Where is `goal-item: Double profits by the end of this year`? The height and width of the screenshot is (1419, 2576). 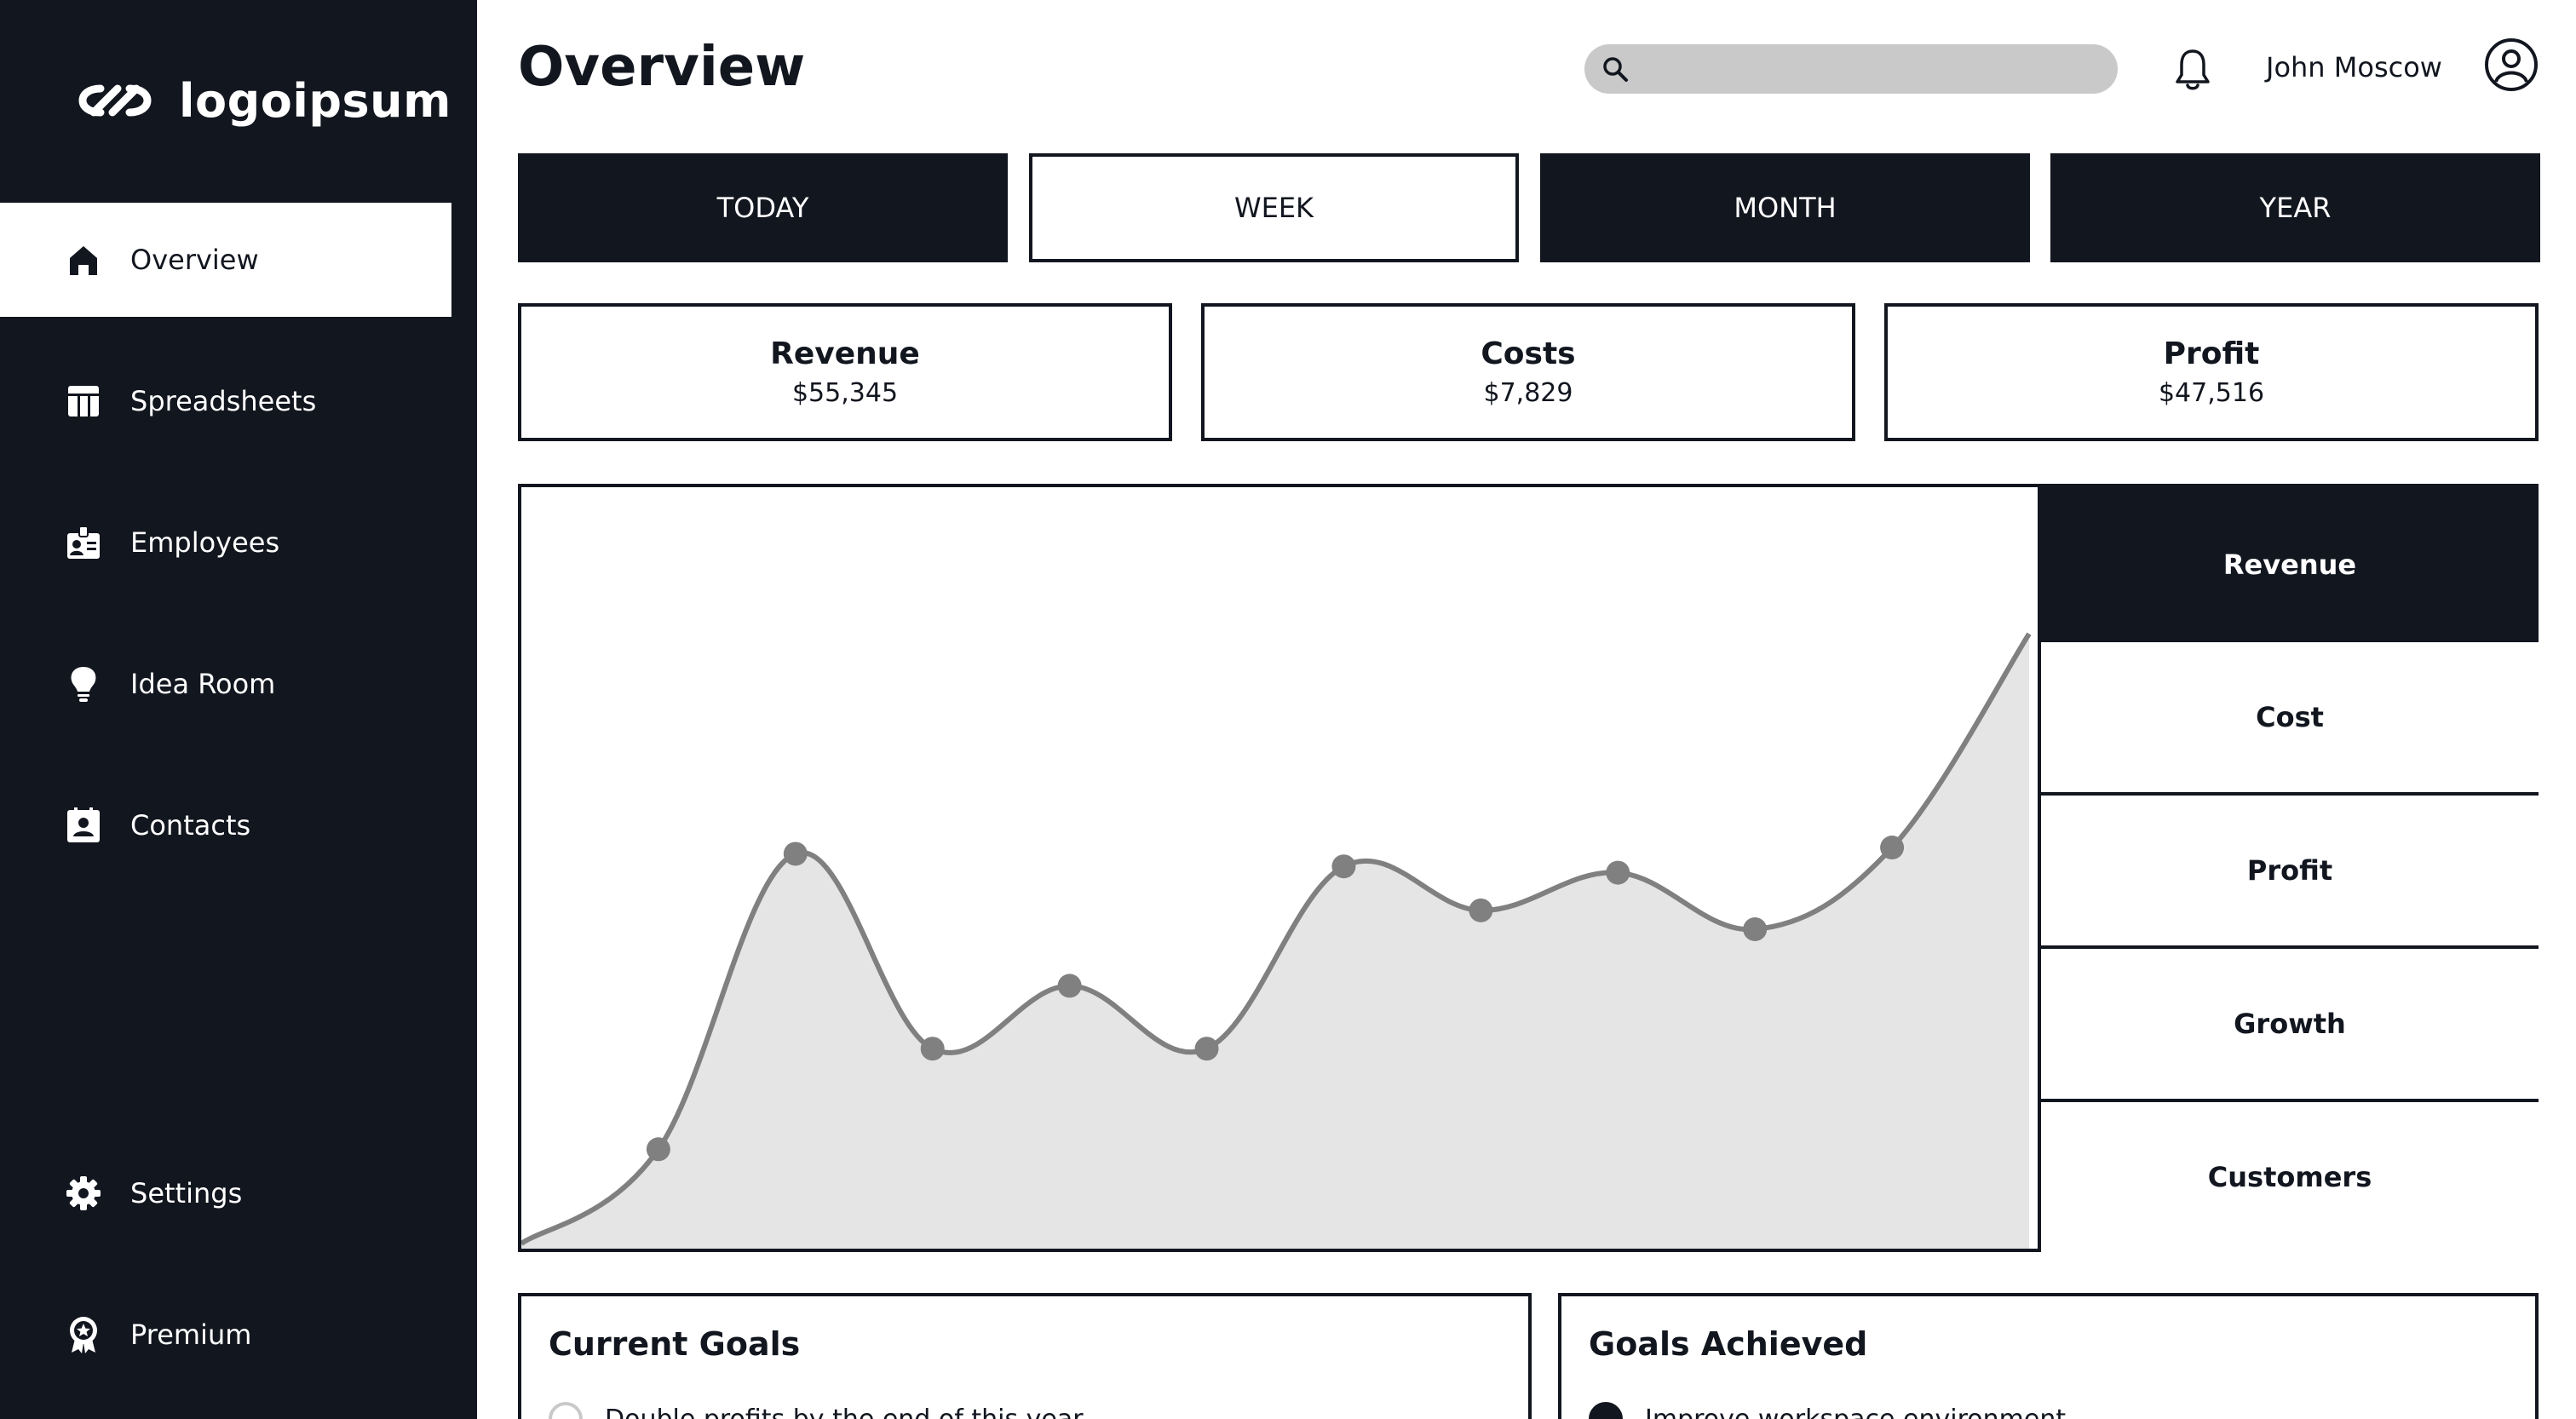
goal-item: Double profits by the end of this year is located at coordinates (817, 1411).